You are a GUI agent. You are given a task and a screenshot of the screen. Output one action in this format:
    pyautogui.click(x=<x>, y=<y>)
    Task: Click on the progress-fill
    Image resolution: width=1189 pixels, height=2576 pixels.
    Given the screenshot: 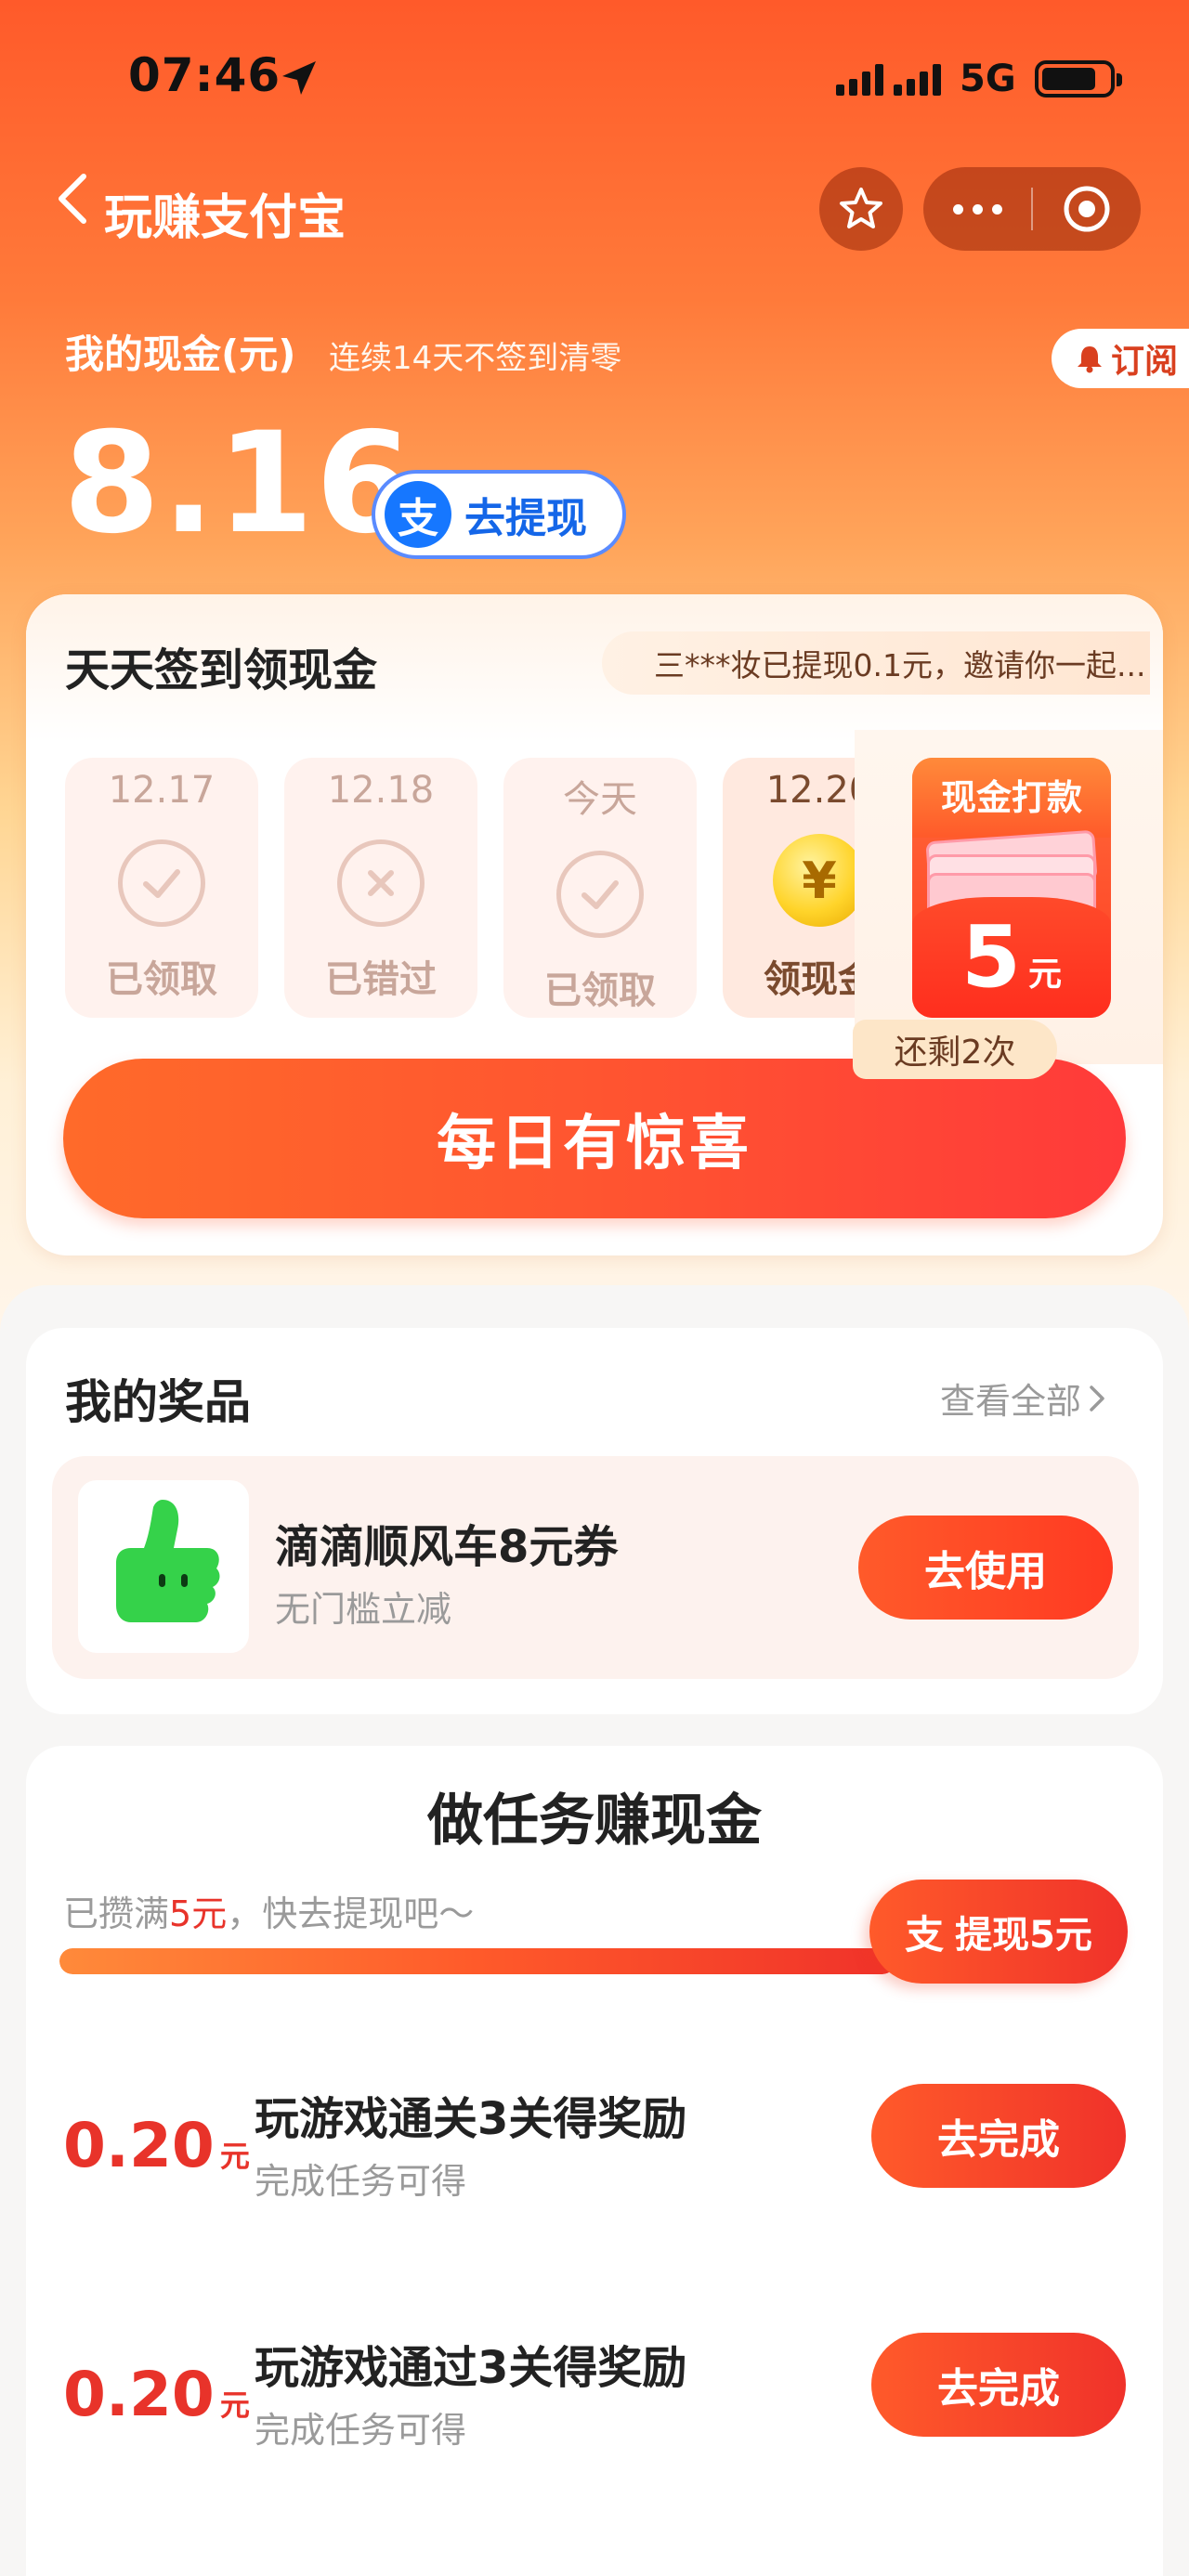 What is the action you would take?
    pyautogui.click(x=477, y=1961)
    